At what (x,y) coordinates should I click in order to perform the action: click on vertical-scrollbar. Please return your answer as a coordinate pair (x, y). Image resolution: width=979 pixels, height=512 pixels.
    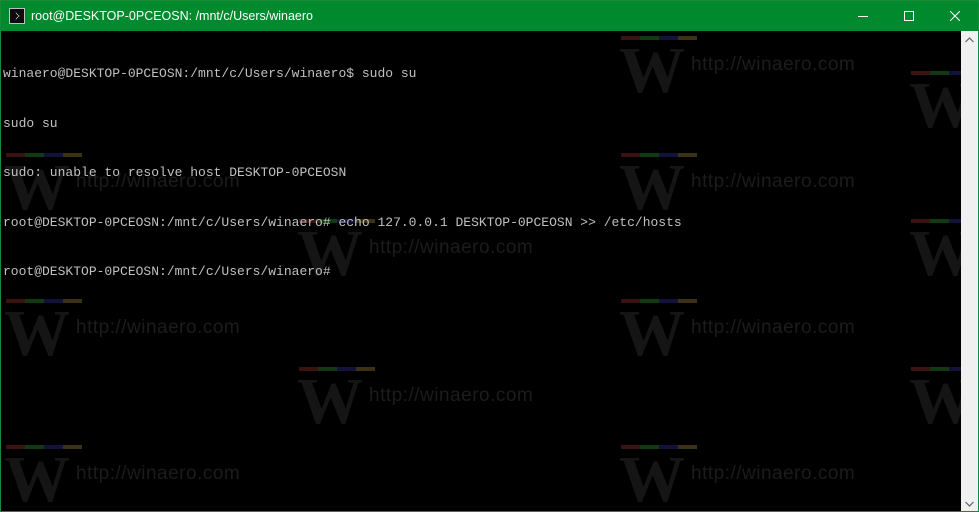
    Looking at the image, I should click on (969, 271).